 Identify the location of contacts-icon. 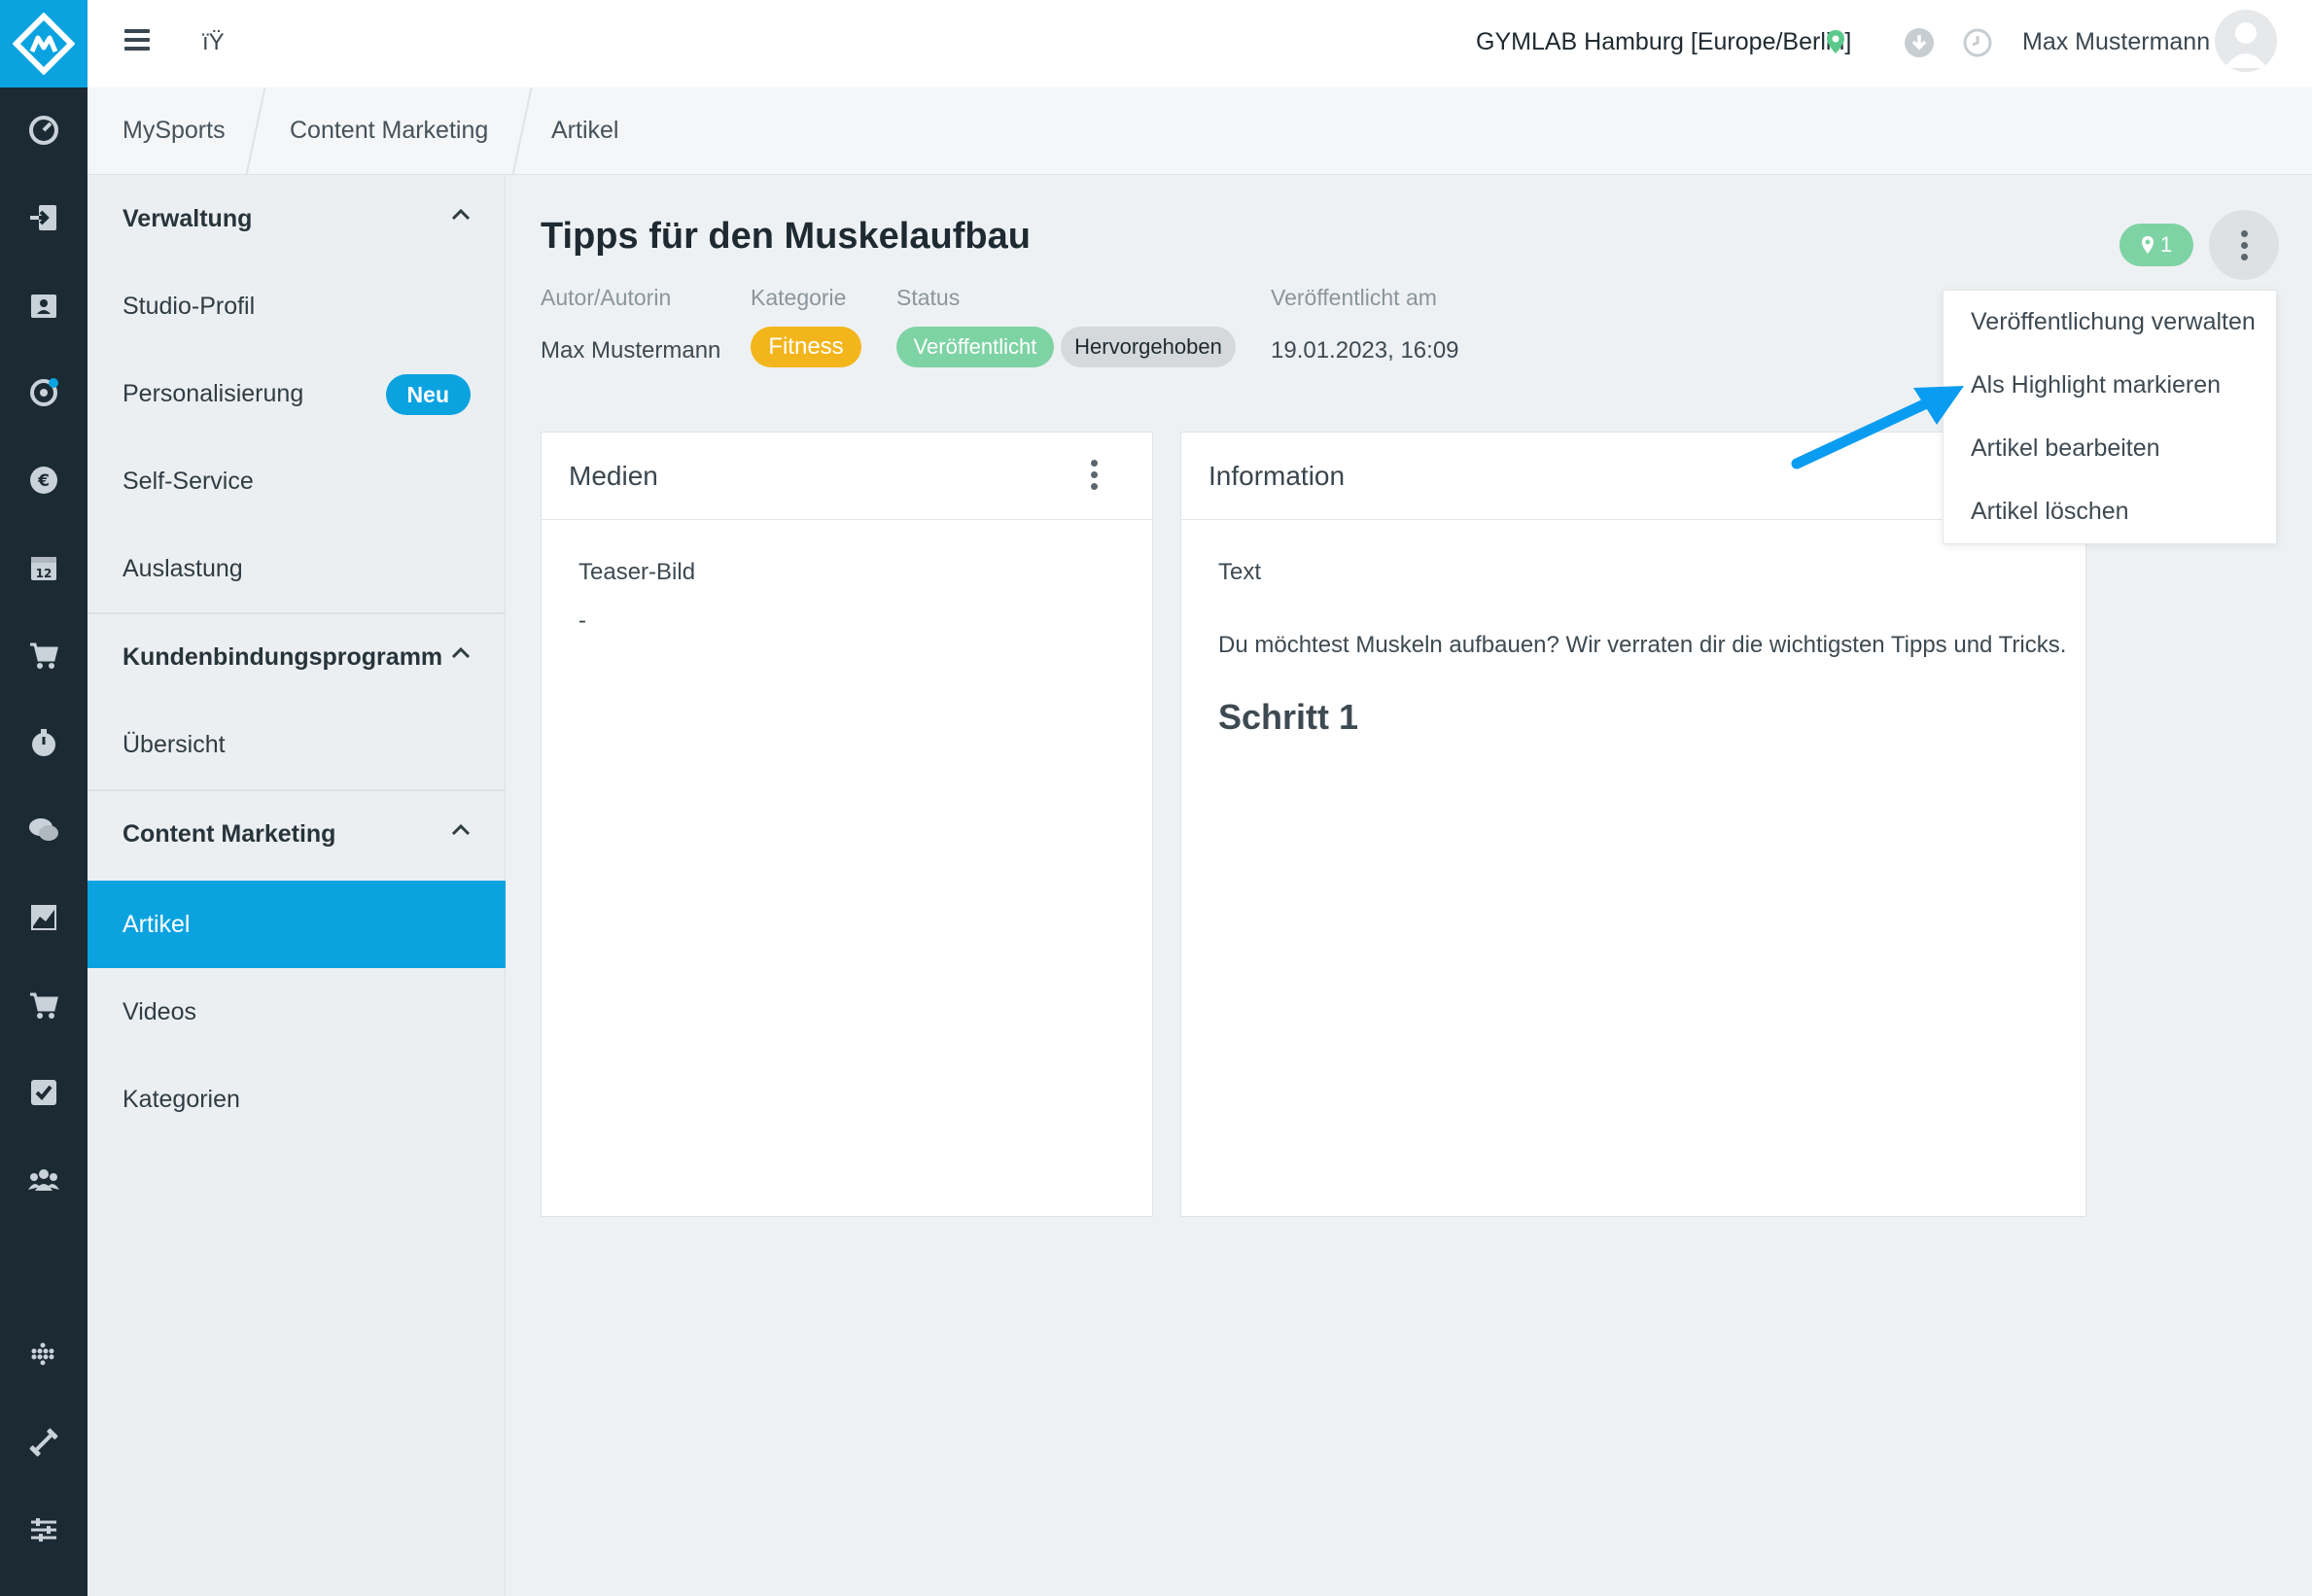
(44, 305).